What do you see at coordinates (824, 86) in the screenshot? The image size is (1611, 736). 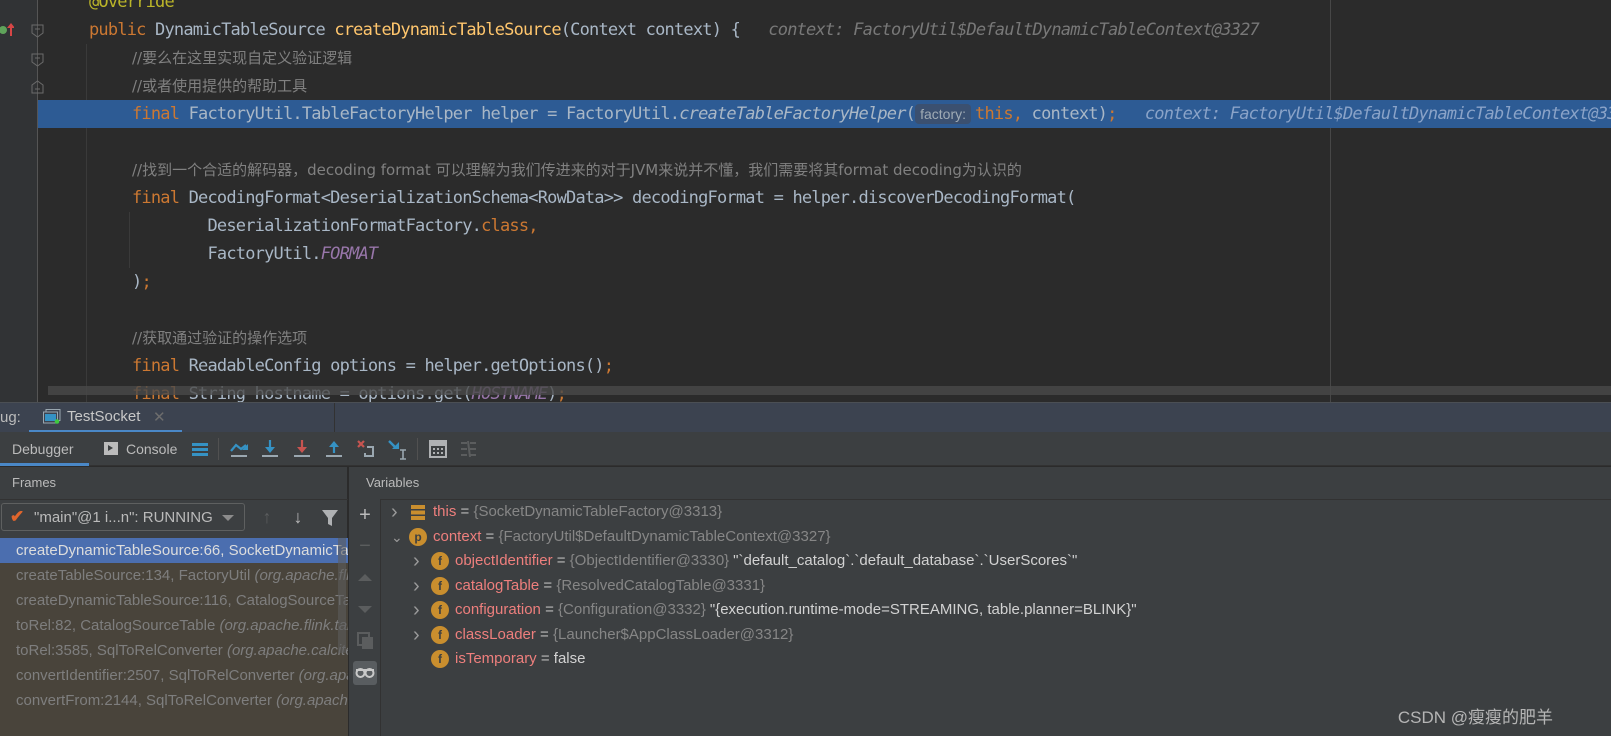 I see `code-line: //或者使用提供的帮助工具` at bounding box center [824, 86].